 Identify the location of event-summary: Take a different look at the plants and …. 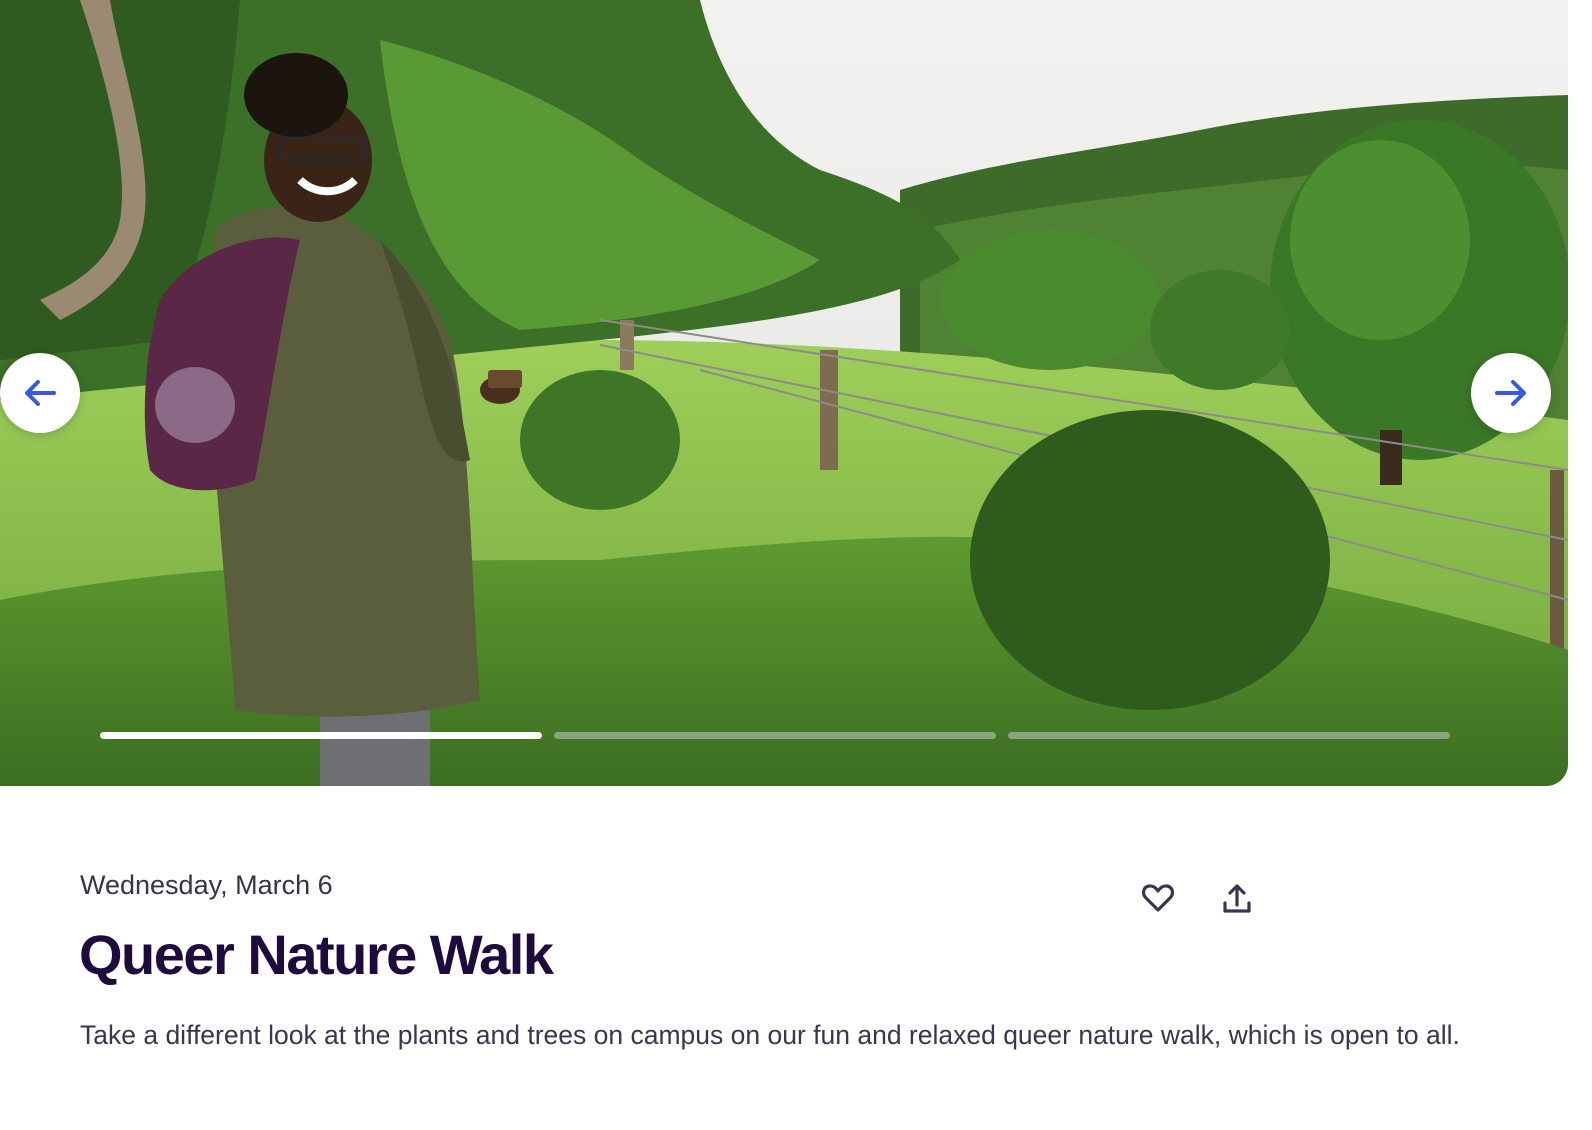
(770, 1035).